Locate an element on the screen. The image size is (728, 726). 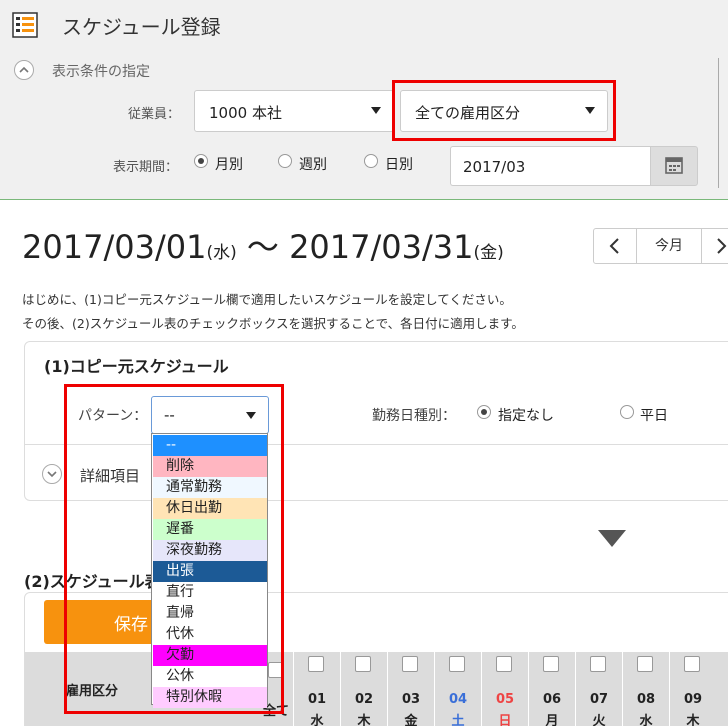
collapse-filter-button is located at coordinates (24, 70).